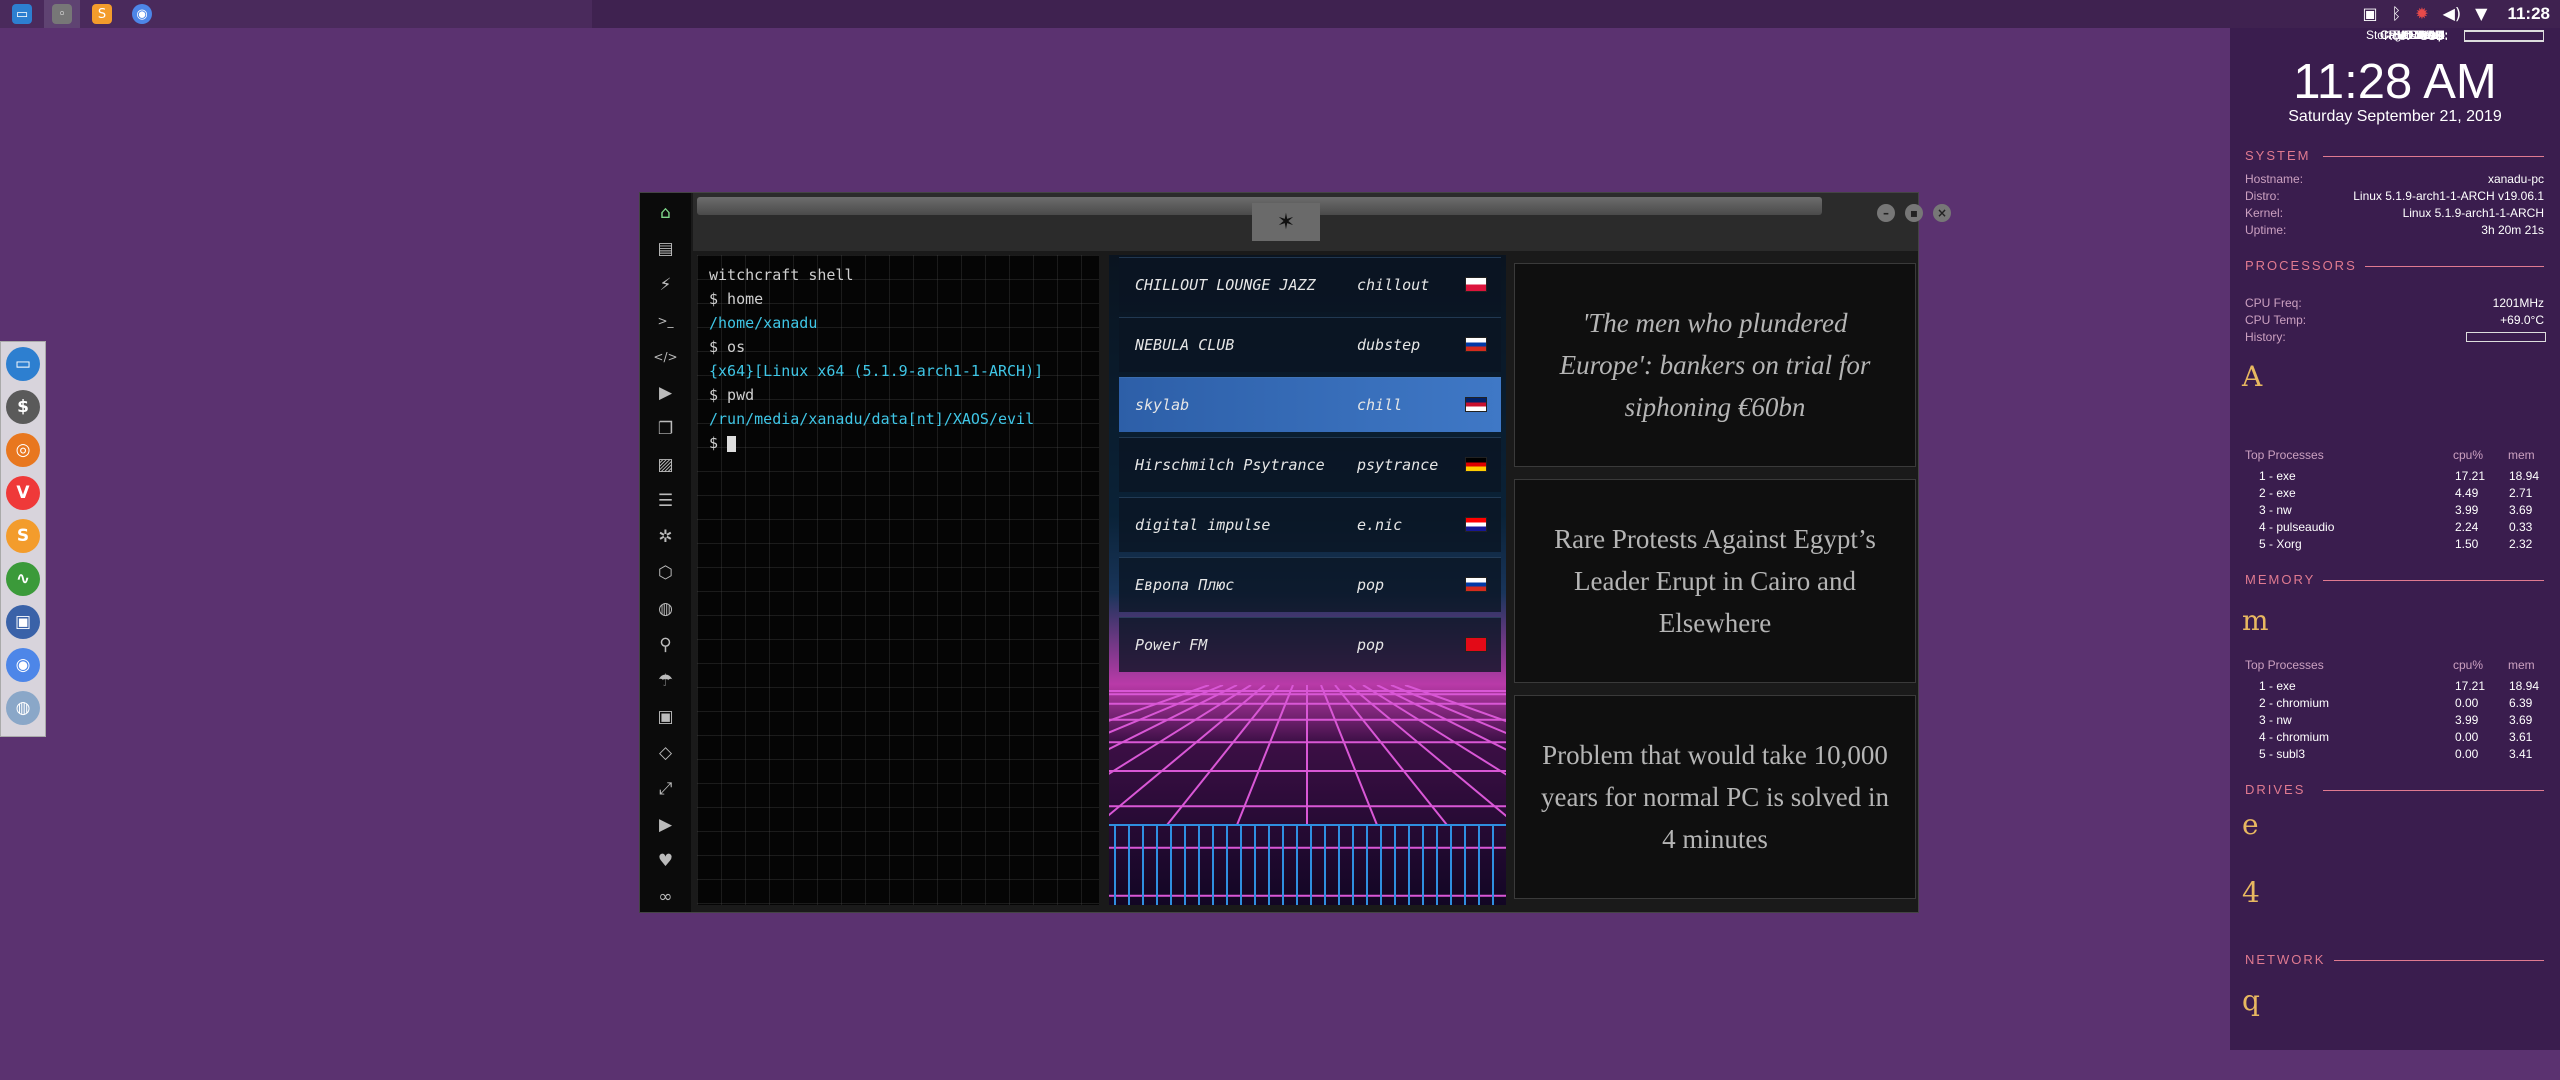 This screenshot has width=2560, height=1080. Describe the element at coordinates (2285, 959) in the screenshot. I see `section-title: NETWORK` at that location.